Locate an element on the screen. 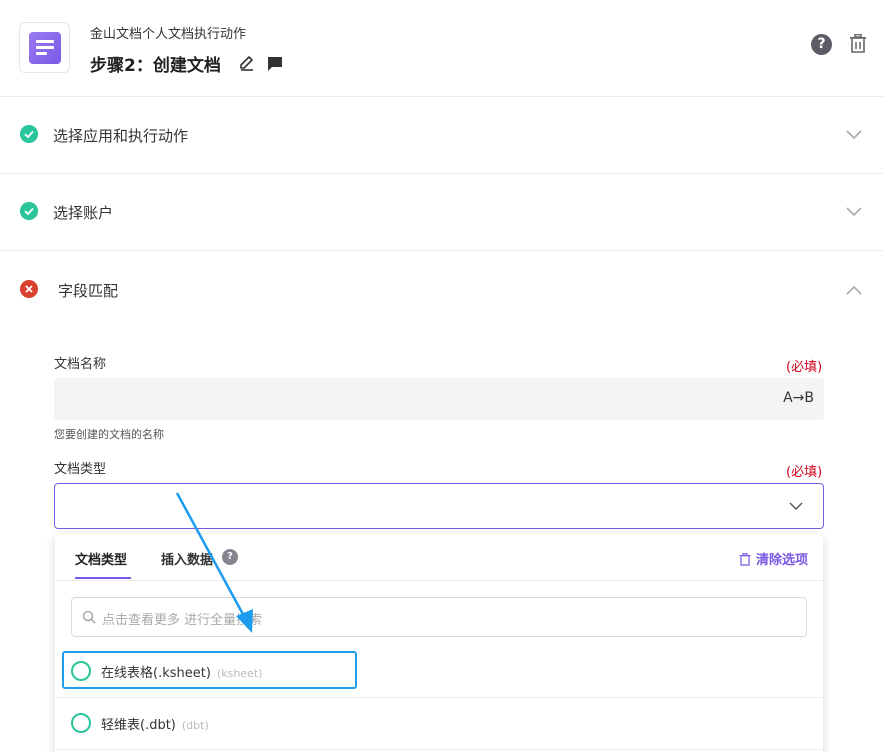  option-sub: (dbt) is located at coordinates (195, 725).